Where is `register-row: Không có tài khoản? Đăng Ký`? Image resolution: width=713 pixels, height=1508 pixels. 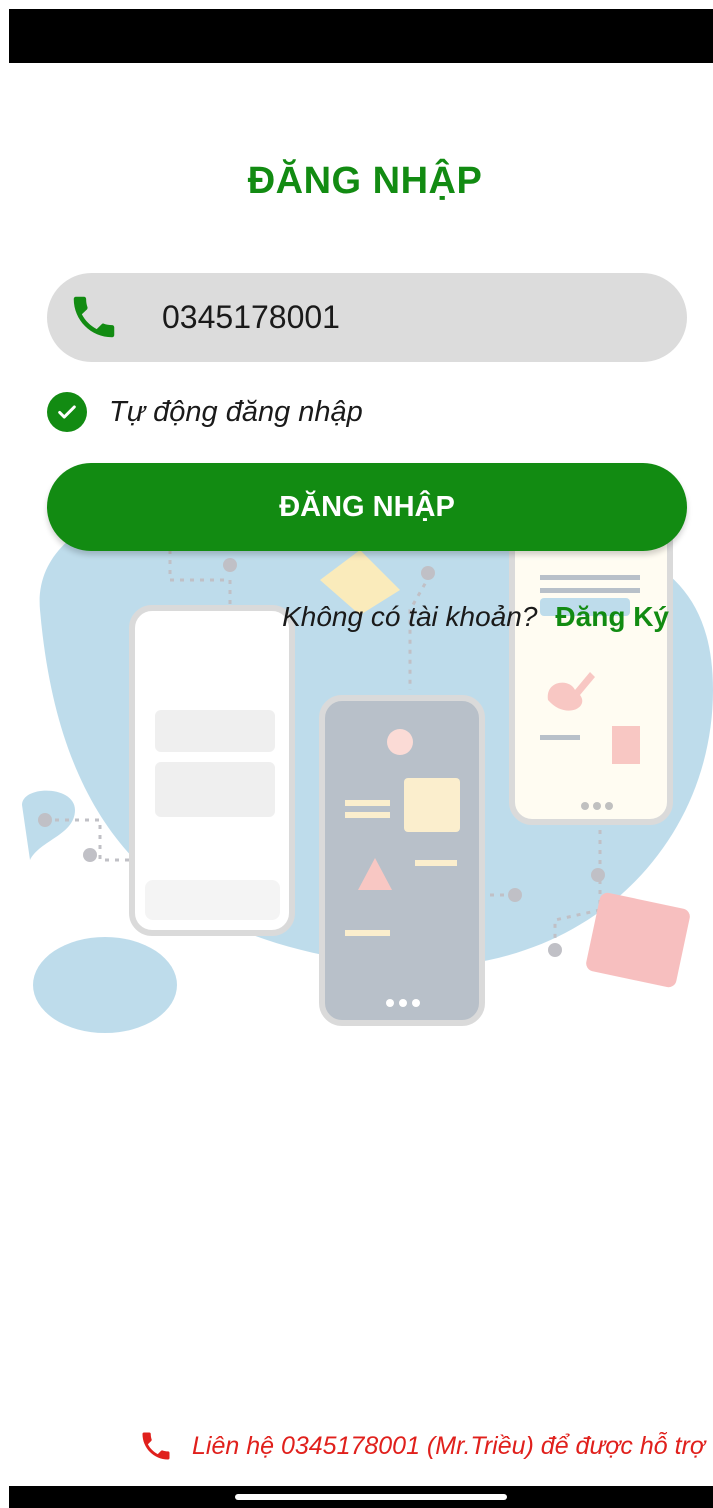
register-row: Không có tài khoản? Đăng Ký is located at coordinates (475, 617).